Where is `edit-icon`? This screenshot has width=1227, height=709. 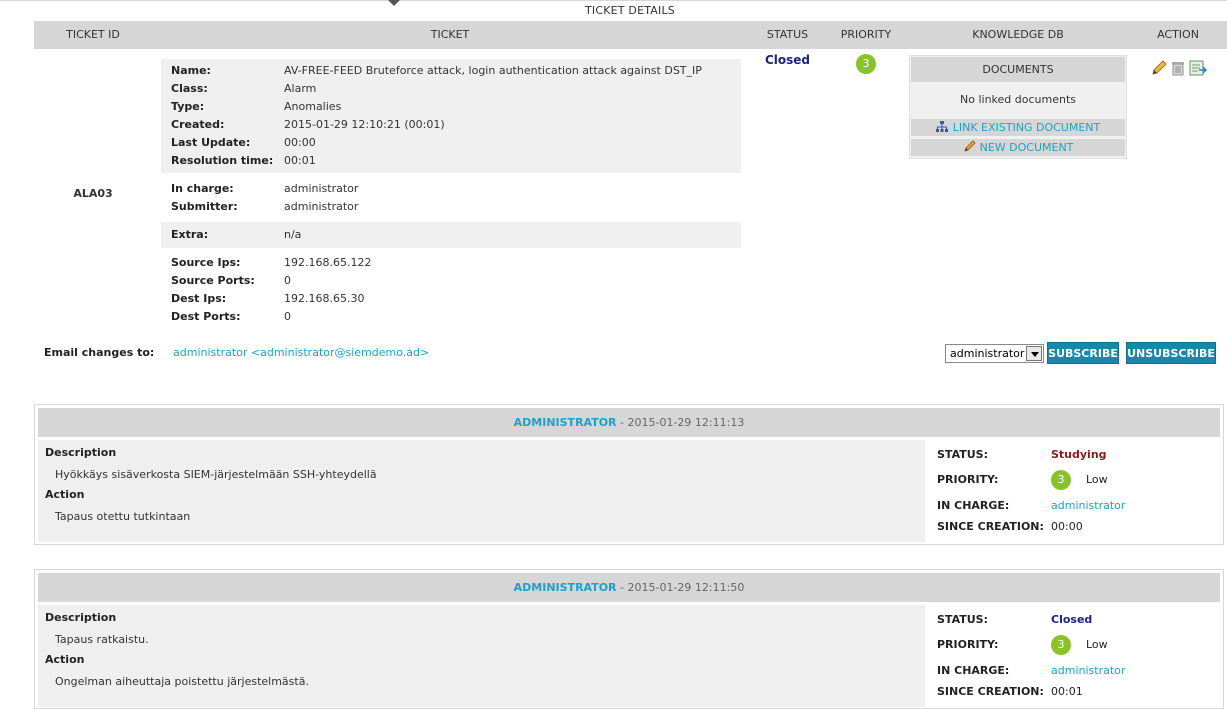
edit-icon is located at coordinates (1159, 68).